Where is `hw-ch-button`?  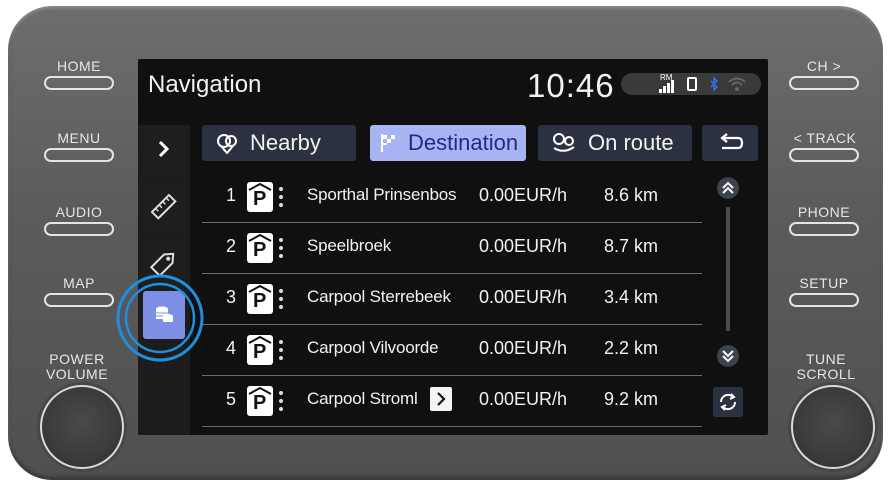
hw-ch-button is located at coordinates (824, 83).